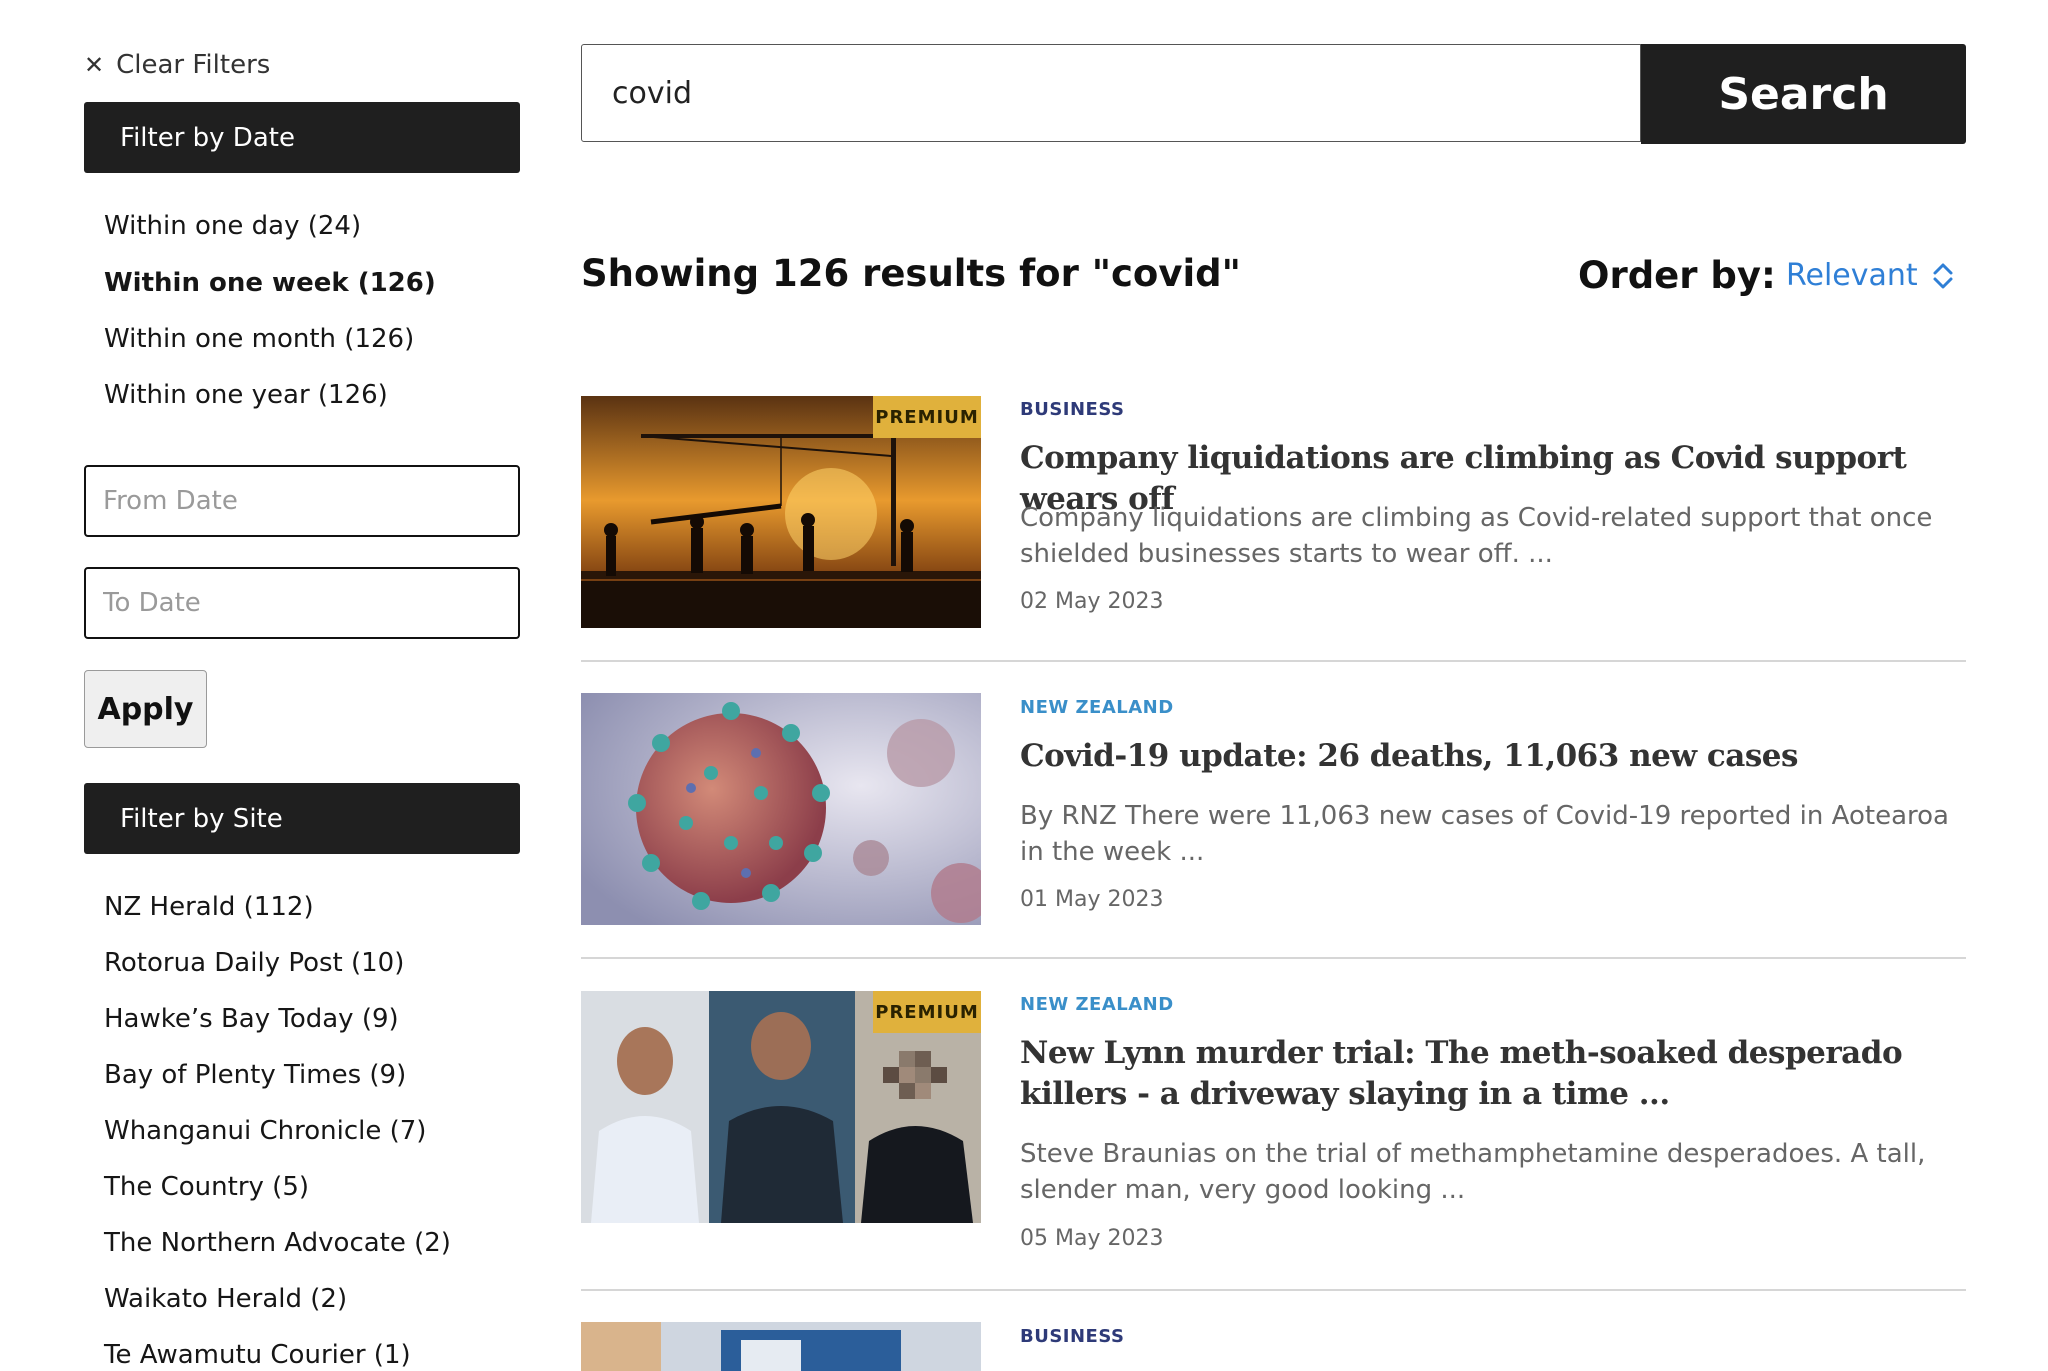 Image resolution: width=2048 pixels, height=1371 pixels. What do you see at coordinates (1092, 1238) in the screenshot?
I see `result-date: 05 May 2023` at bounding box center [1092, 1238].